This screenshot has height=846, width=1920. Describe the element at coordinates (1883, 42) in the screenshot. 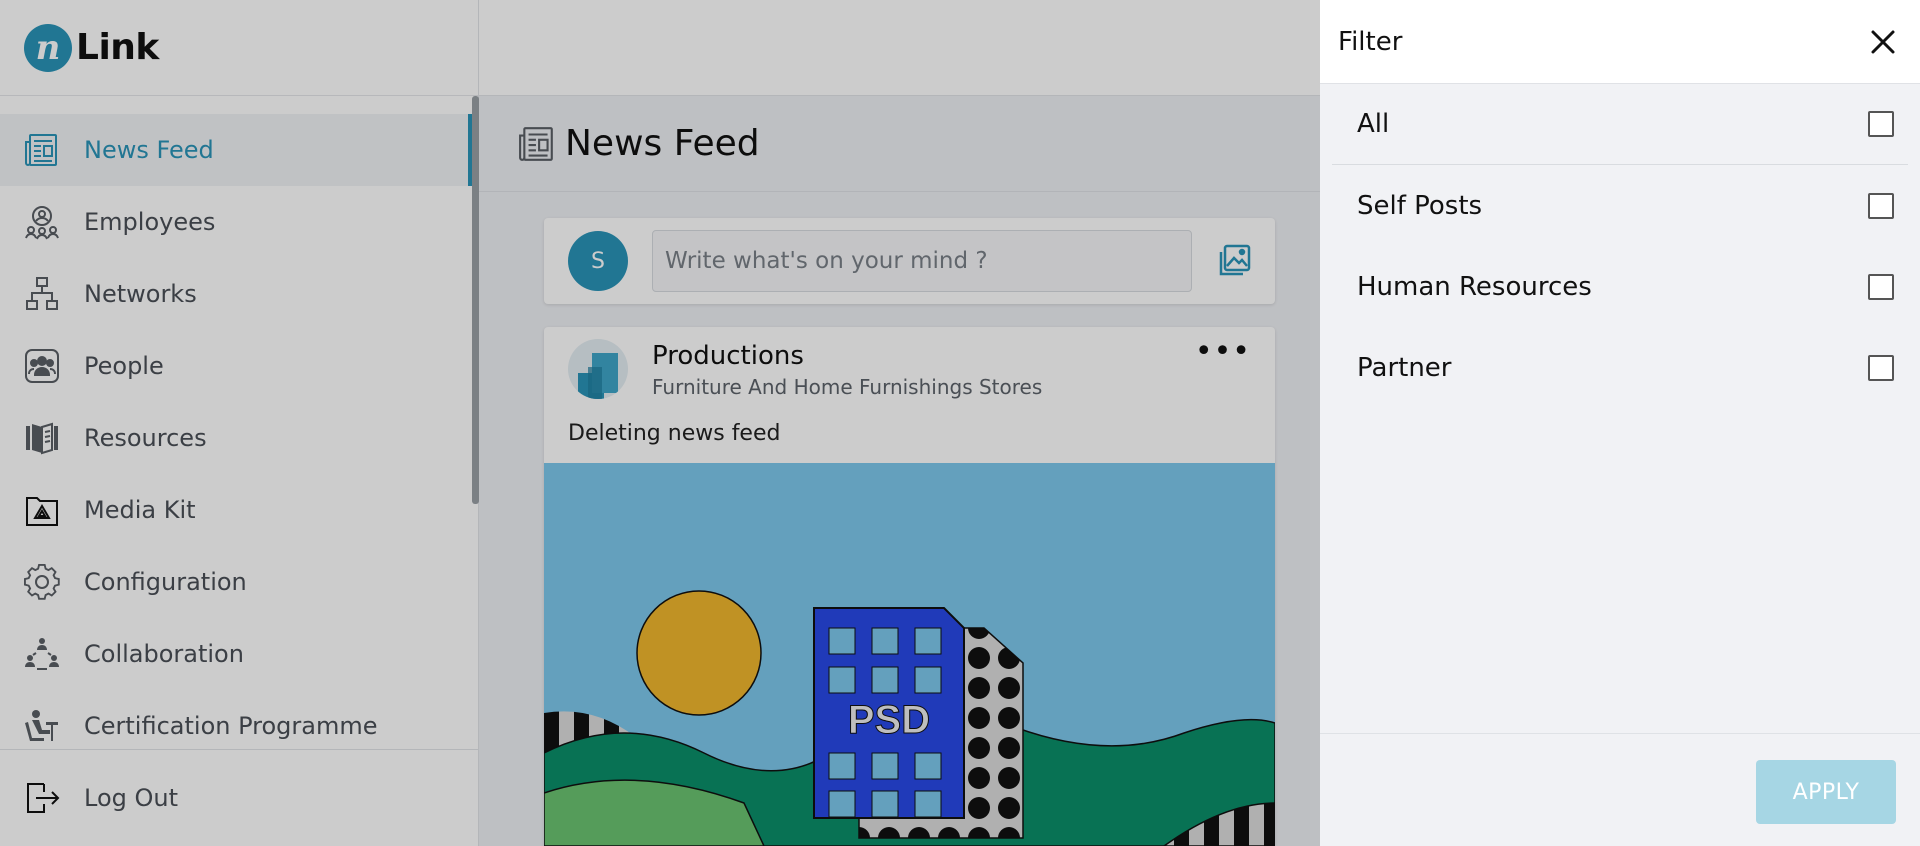

I see `close-icon` at that location.